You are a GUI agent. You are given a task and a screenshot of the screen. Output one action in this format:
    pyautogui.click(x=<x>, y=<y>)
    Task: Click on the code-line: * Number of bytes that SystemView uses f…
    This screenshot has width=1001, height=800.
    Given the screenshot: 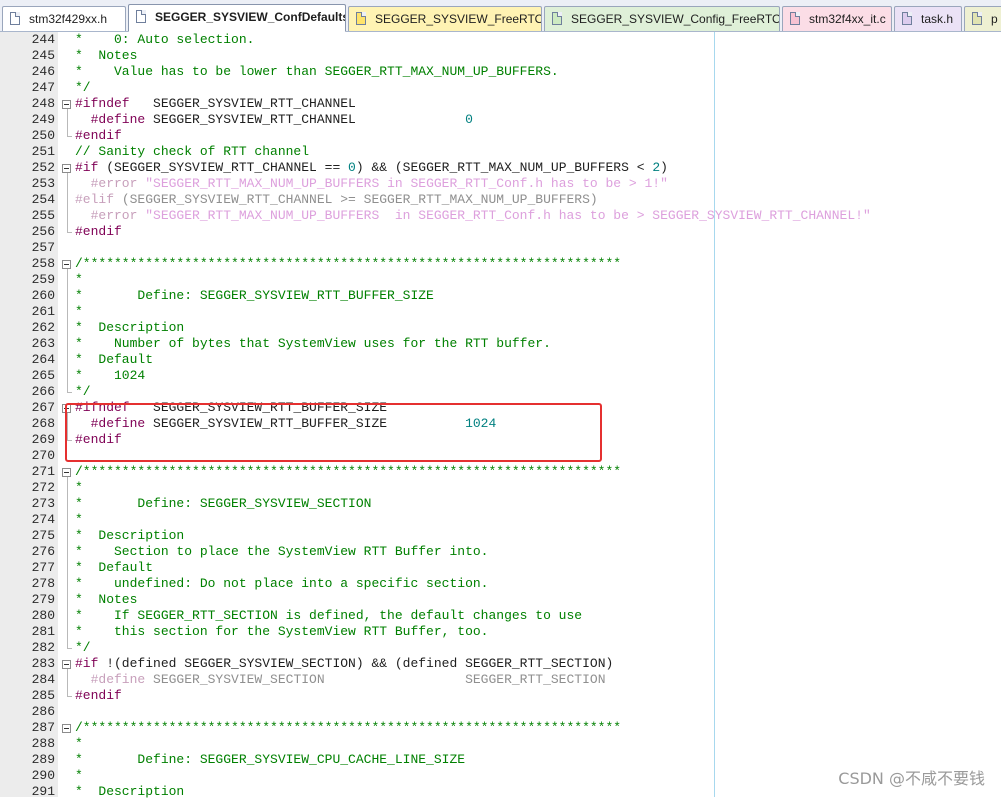 What is the action you would take?
    pyautogui.click(x=313, y=344)
    